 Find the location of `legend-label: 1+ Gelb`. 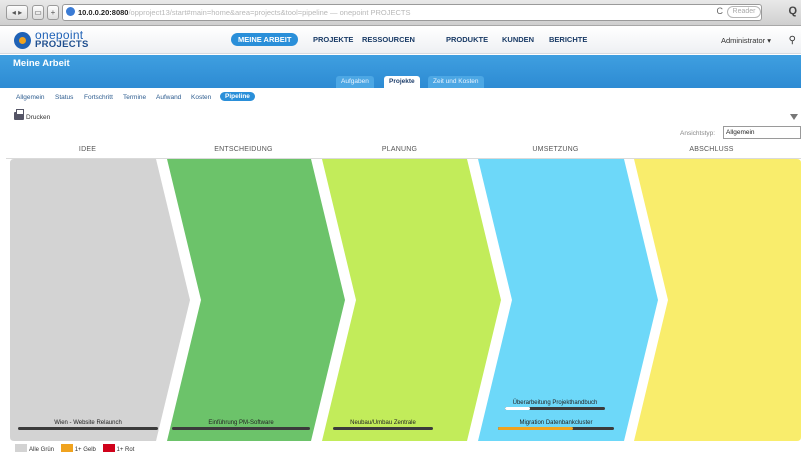

legend-label: 1+ Gelb is located at coordinates (85, 450).